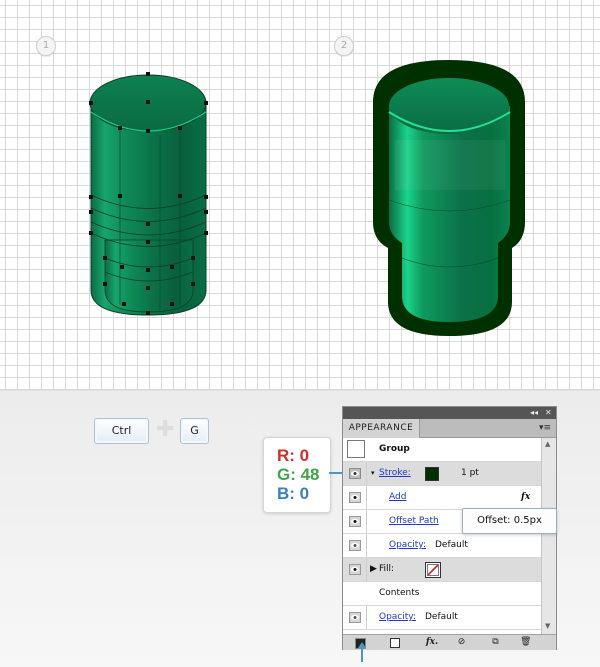 This screenshot has height=667, width=600. Describe the element at coordinates (442, 594) in the screenshot. I see `contents-row: Contents` at that location.